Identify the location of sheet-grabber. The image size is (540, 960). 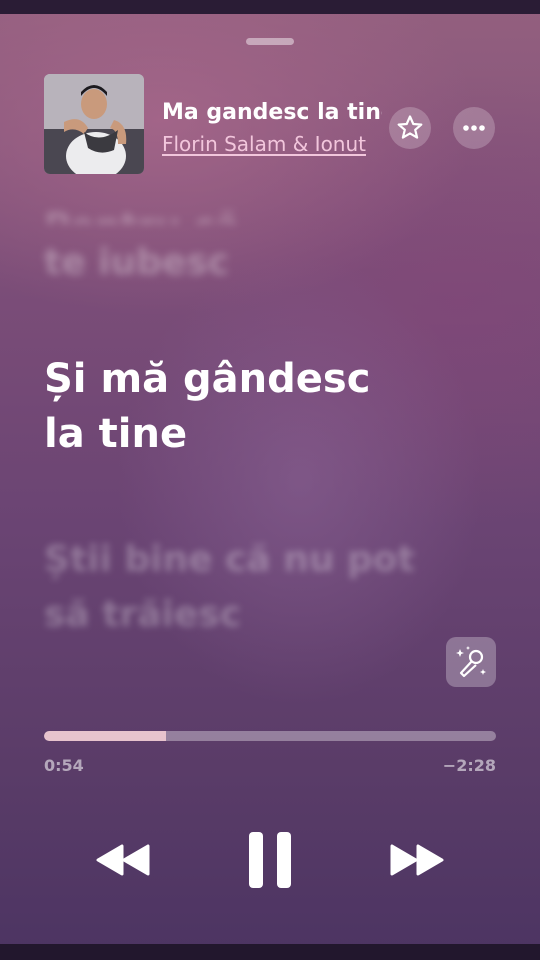
(270, 41).